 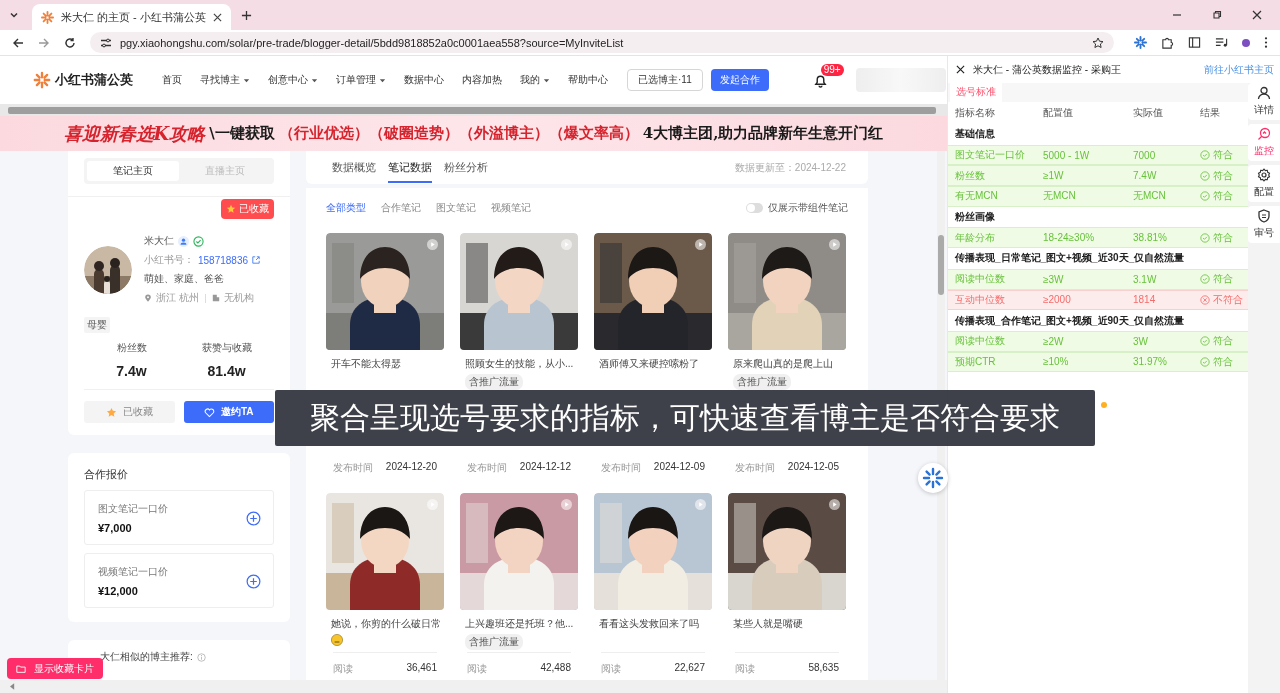 What do you see at coordinates (246, 15) in the screenshot?
I see `new-tab-icon` at bounding box center [246, 15].